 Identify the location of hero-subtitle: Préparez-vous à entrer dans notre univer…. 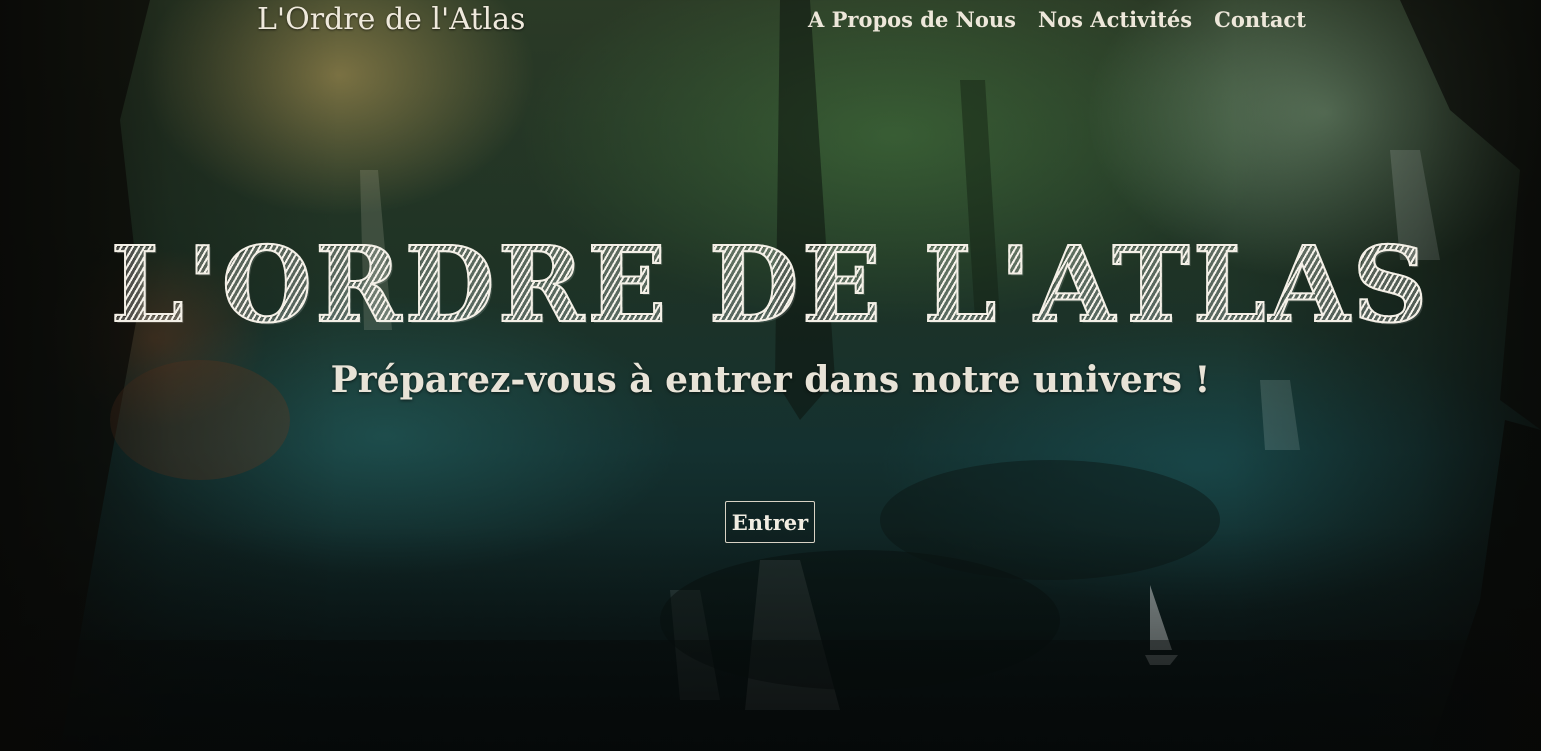
(770, 380).